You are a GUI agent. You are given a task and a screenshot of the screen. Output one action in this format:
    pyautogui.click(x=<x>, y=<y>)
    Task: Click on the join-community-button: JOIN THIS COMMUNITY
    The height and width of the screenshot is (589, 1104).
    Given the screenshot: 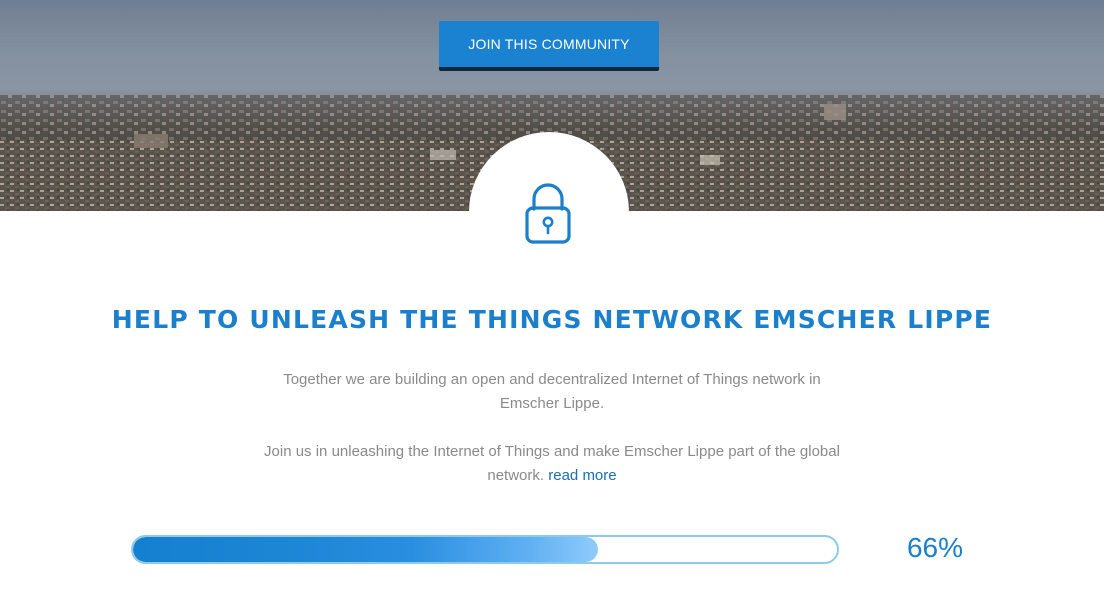 What is the action you would take?
    pyautogui.click(x=549, y=46)
    